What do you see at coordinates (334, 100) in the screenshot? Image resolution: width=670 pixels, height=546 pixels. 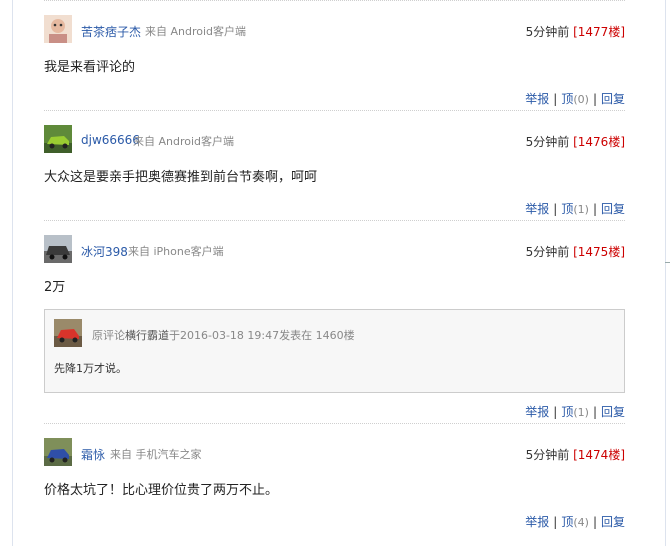 I see `comment-actions: 举报 | 顶(0) | 回复` at bounding box center [334, 100].